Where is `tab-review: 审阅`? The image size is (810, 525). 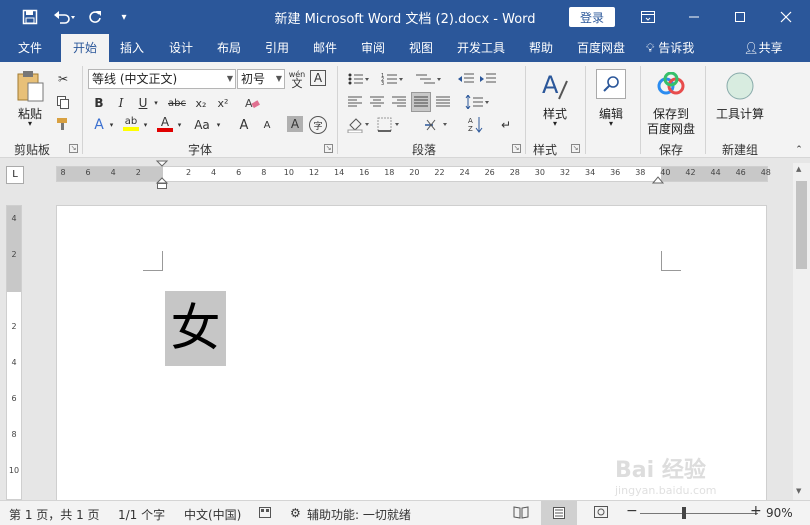
tab-review: 审阅 is located at coordinates (373, 48).